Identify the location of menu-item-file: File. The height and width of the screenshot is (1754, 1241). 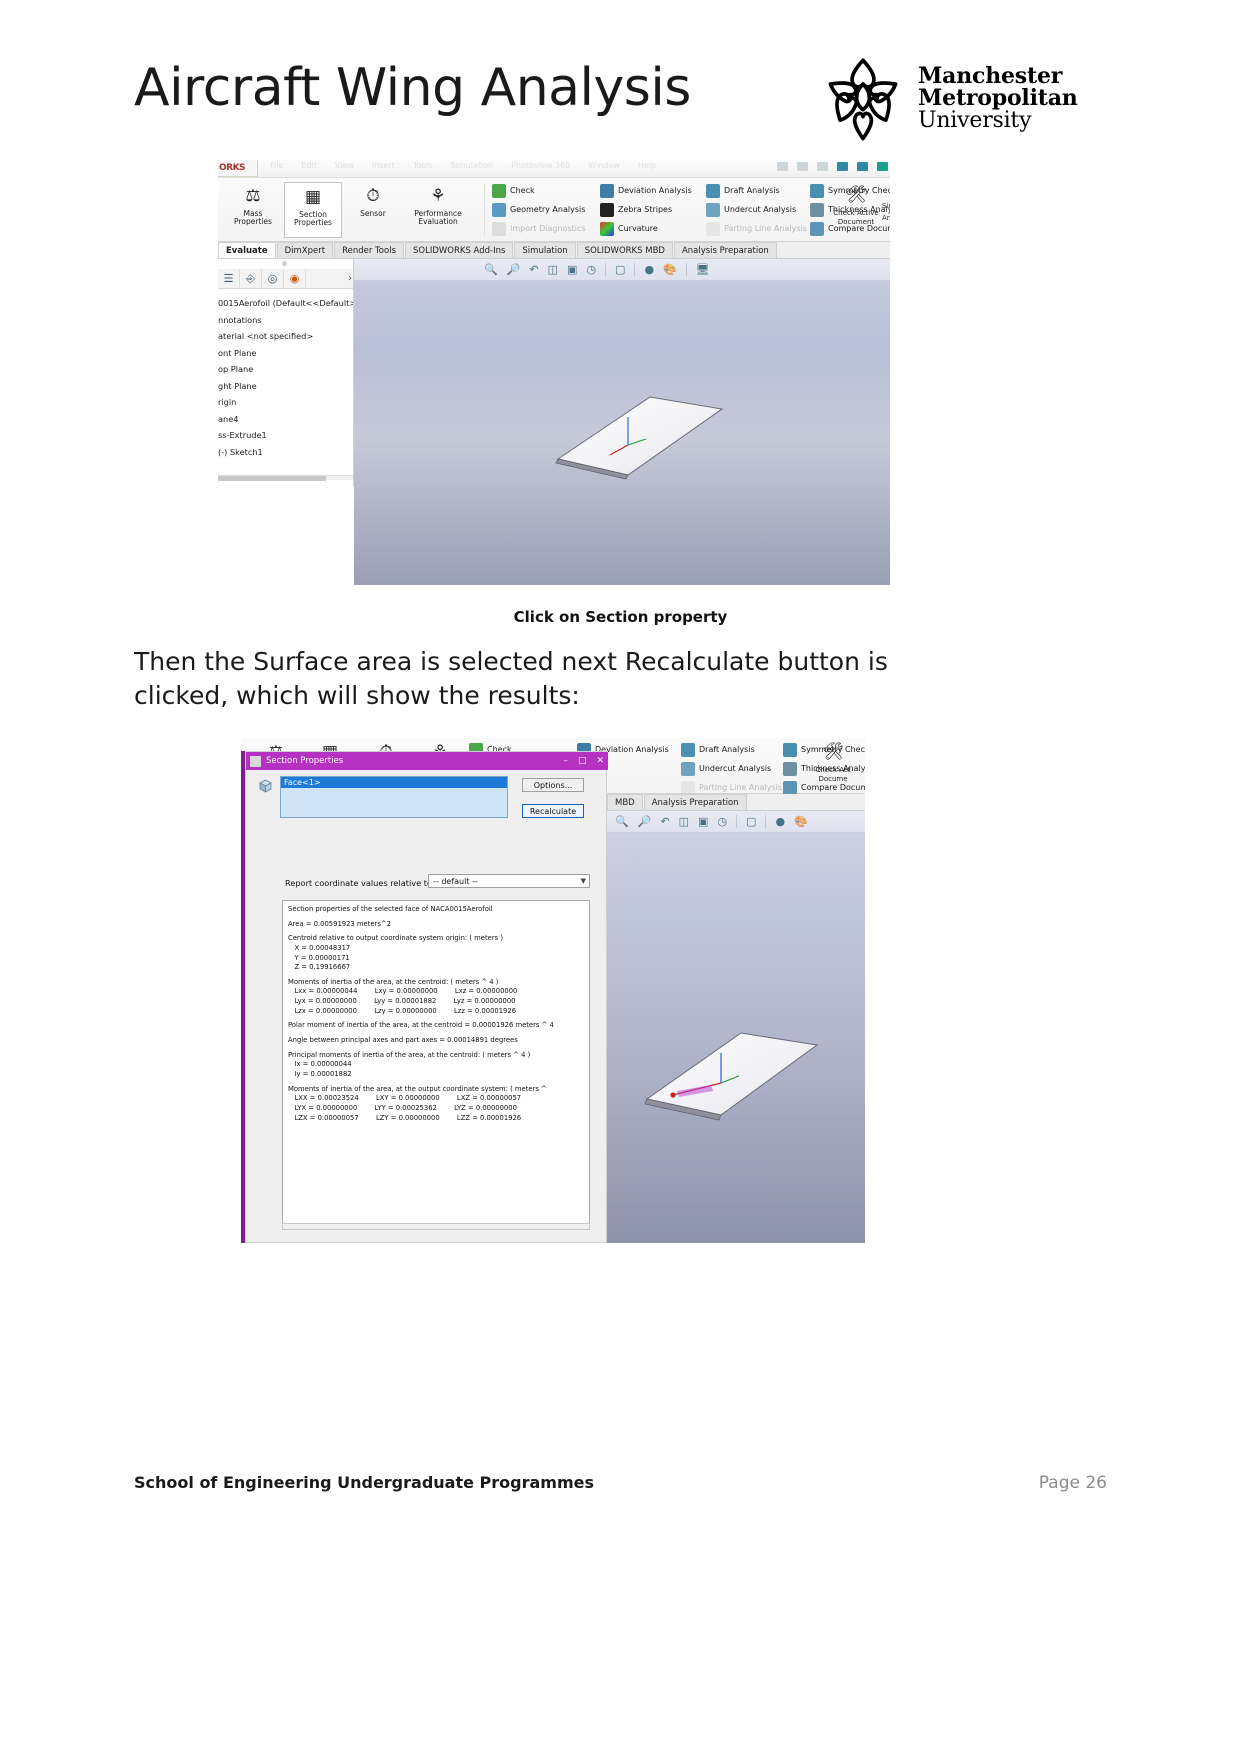
(276, 165).